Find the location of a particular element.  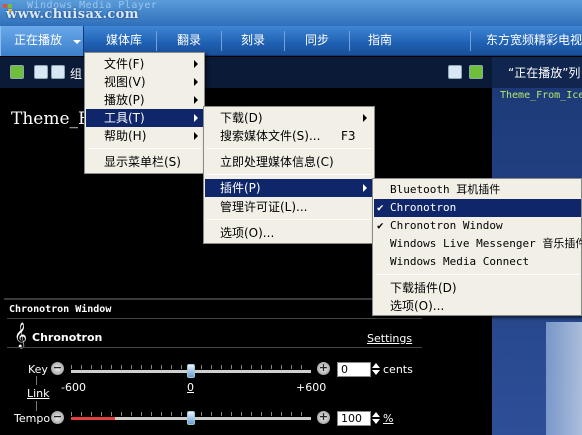

menu-item-search-media: 搜索媒体文件(S)... F3 is located at coordinates (289, 136).